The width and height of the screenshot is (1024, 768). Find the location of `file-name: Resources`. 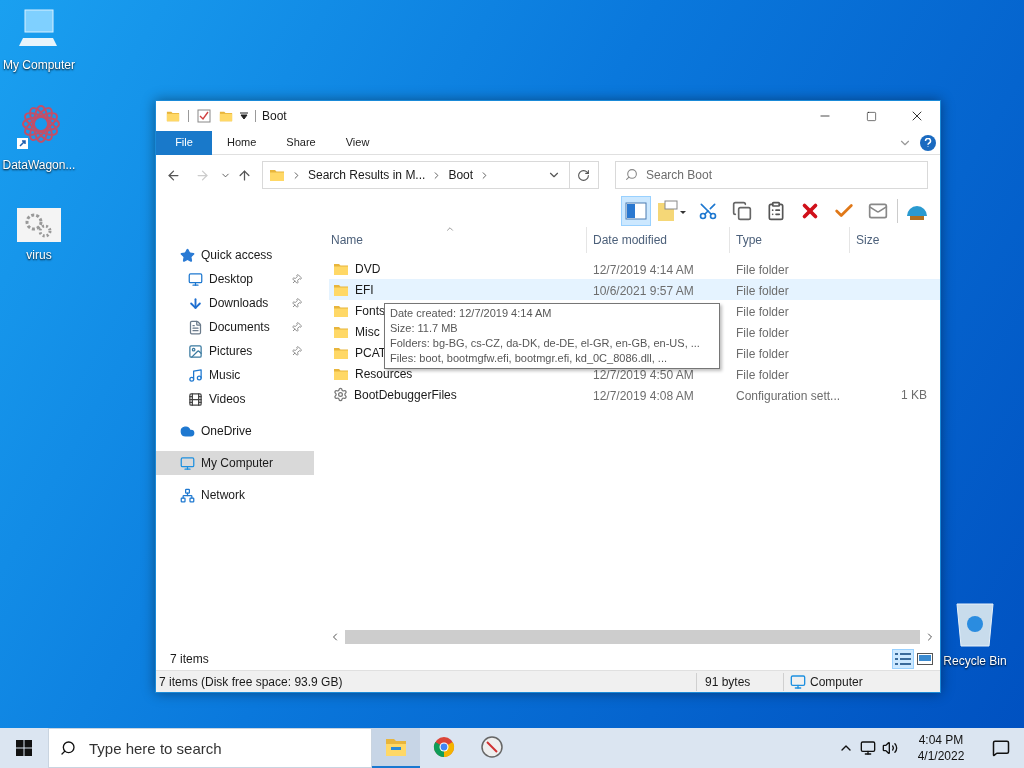

file-name: Resources is located at coordinates (384, 374).